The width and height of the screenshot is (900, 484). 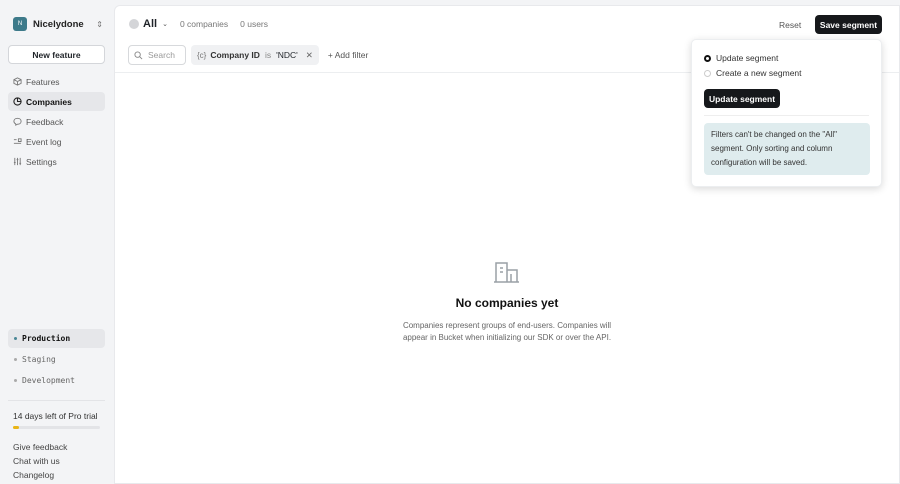 I want to click on empty-title: No companies yet, so click(x=507, y=303).